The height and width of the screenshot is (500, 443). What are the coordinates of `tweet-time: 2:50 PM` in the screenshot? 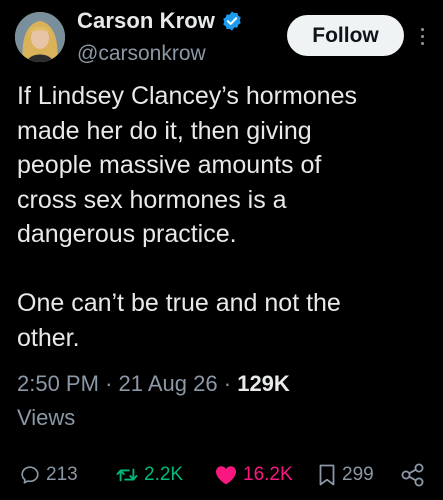 It's located at (58, 383).